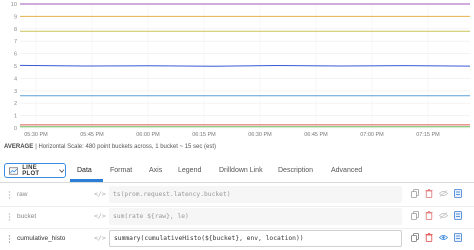  What do you see at coordinates (15, 79) in the screenshot?
I see `y-tick-label: 4` at bounding box center [15, 79].